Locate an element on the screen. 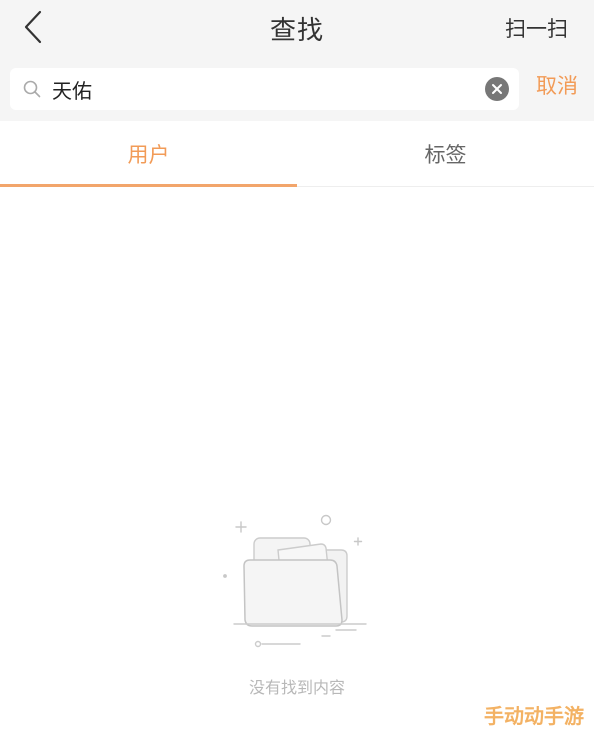 The width and height of the screenshot is (594, 735). search-input is located at coordinates (262, 89).